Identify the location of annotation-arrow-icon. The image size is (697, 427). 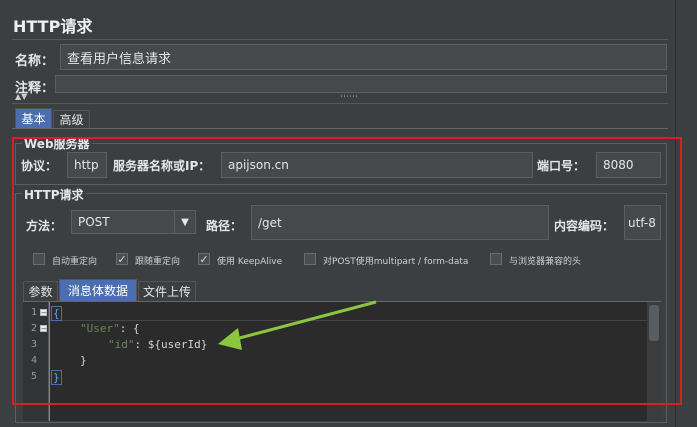
(297, 325).